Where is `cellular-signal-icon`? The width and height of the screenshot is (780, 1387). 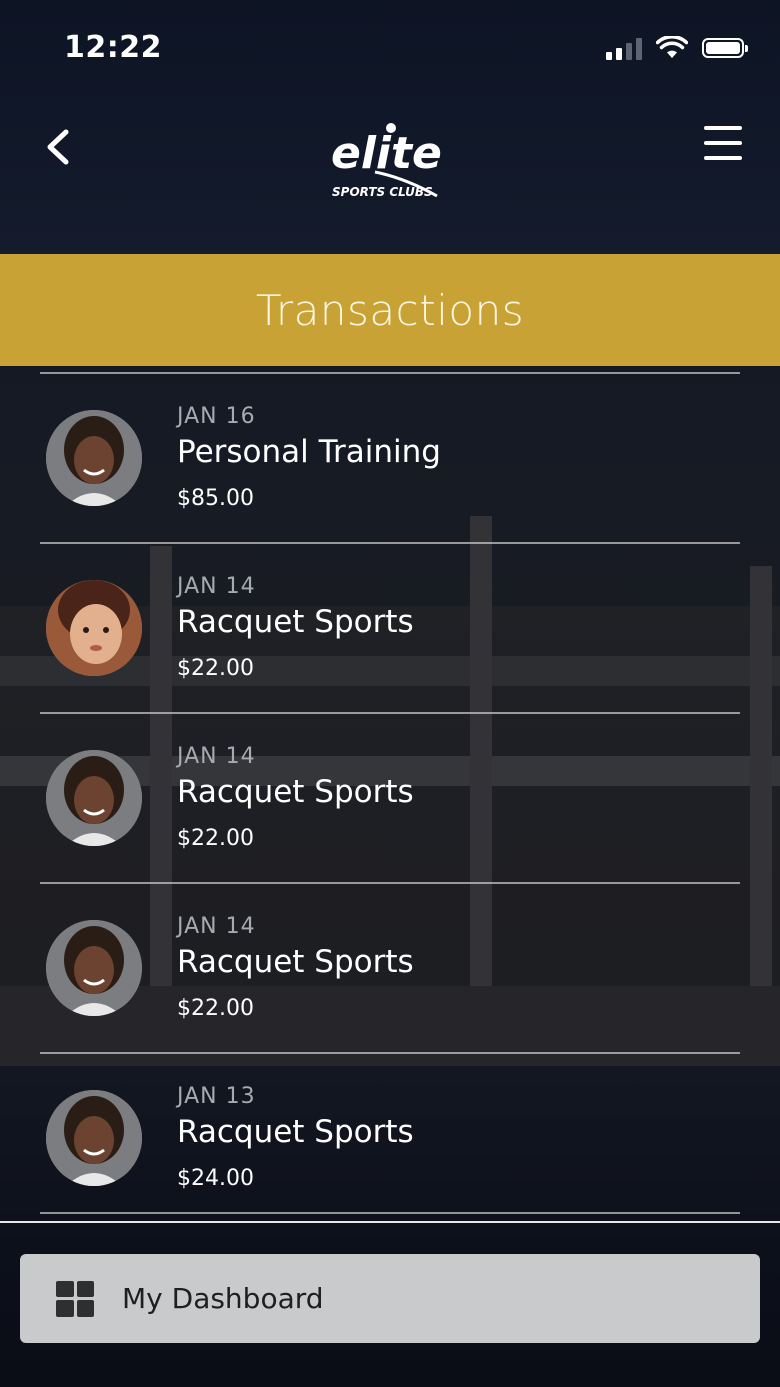
cellular-signal-icon is located at coordinates (624, 48).